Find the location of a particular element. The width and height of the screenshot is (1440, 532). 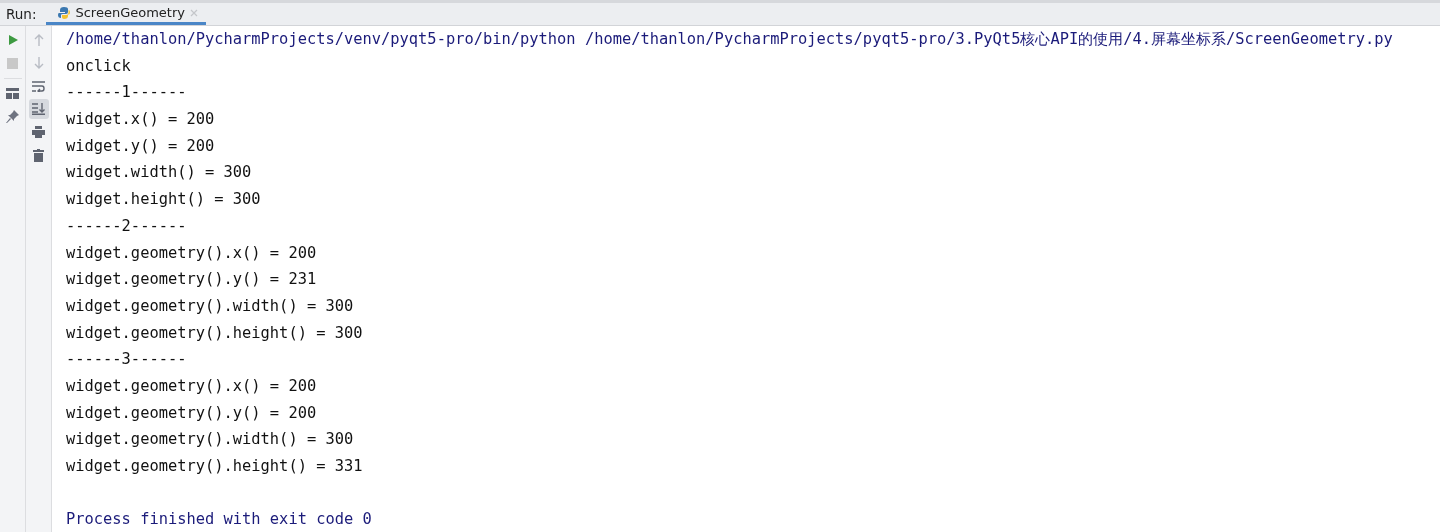

exit-message: Process finished with exit code 0 is located at coordinates (219, 519).